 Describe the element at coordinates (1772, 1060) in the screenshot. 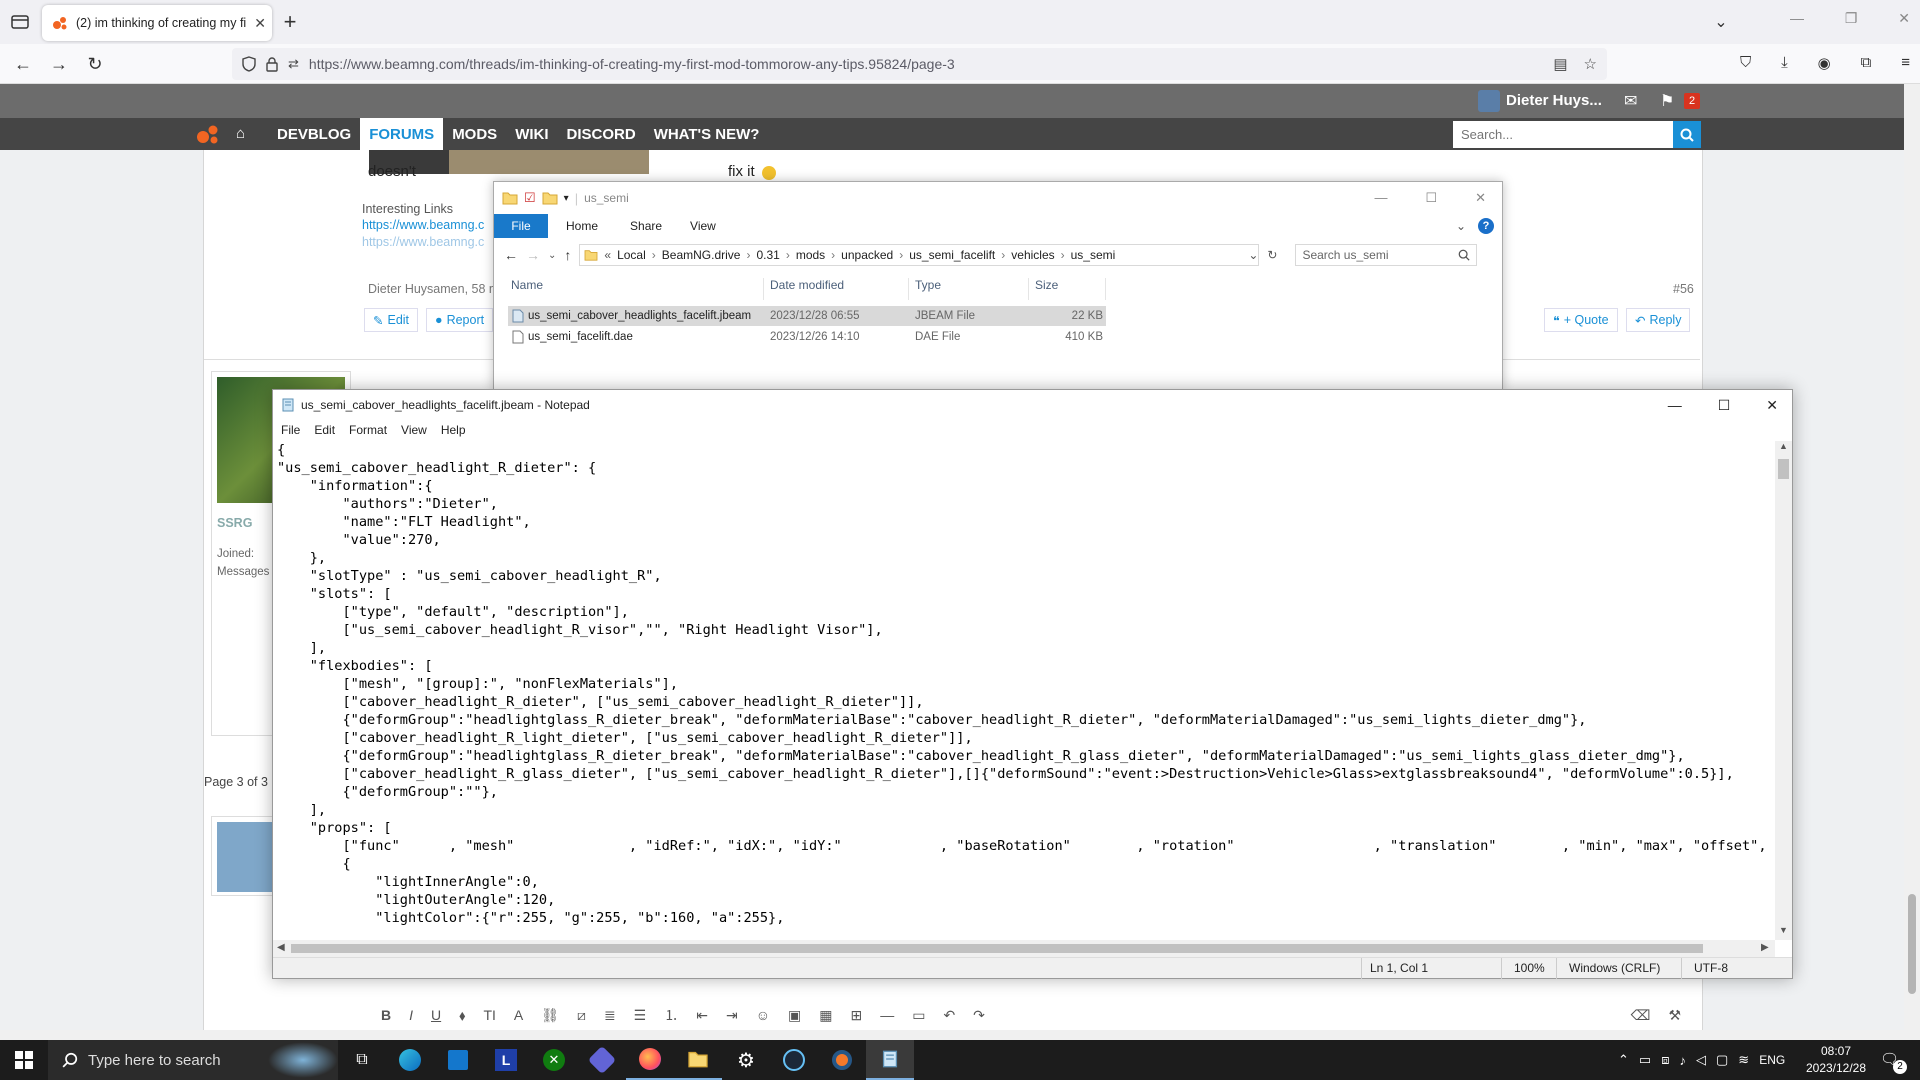

I see `tray-language: ENG` at that location.